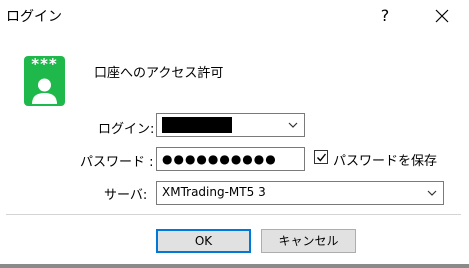 This screenshot has width=469, height=268. I want to click on ok-button: OK, so click(203, 241).